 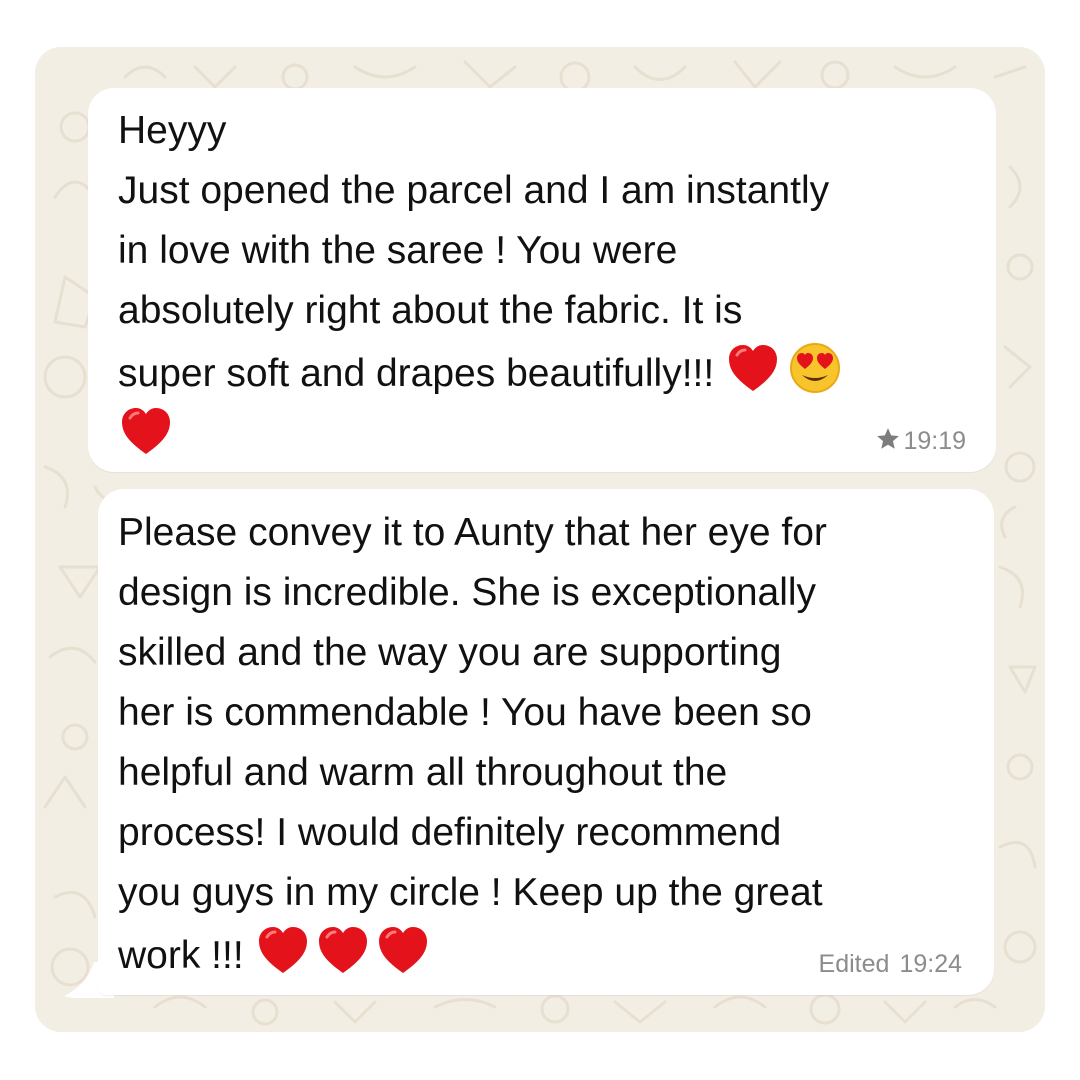 I want to click on message-2-meta: Edited 19:24, so click(x=890, y=964).